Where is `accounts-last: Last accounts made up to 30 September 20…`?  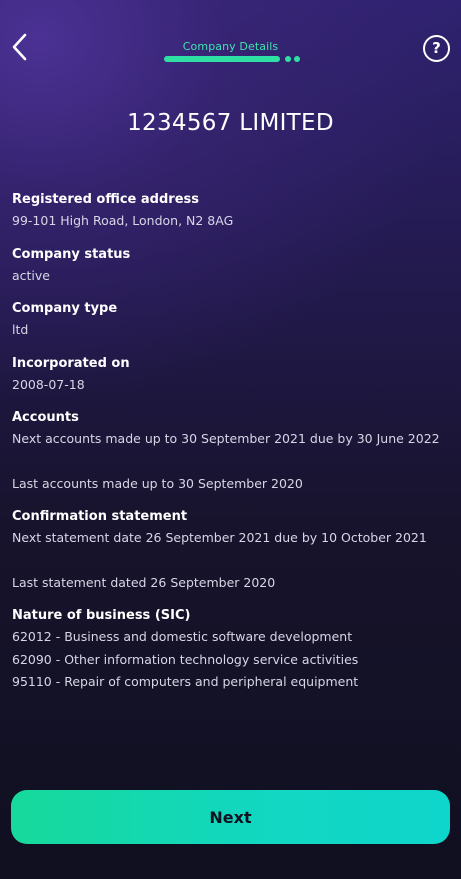
accounts-last: Last accounts made up to 30 September 20… is located at coordinates (157, 483).